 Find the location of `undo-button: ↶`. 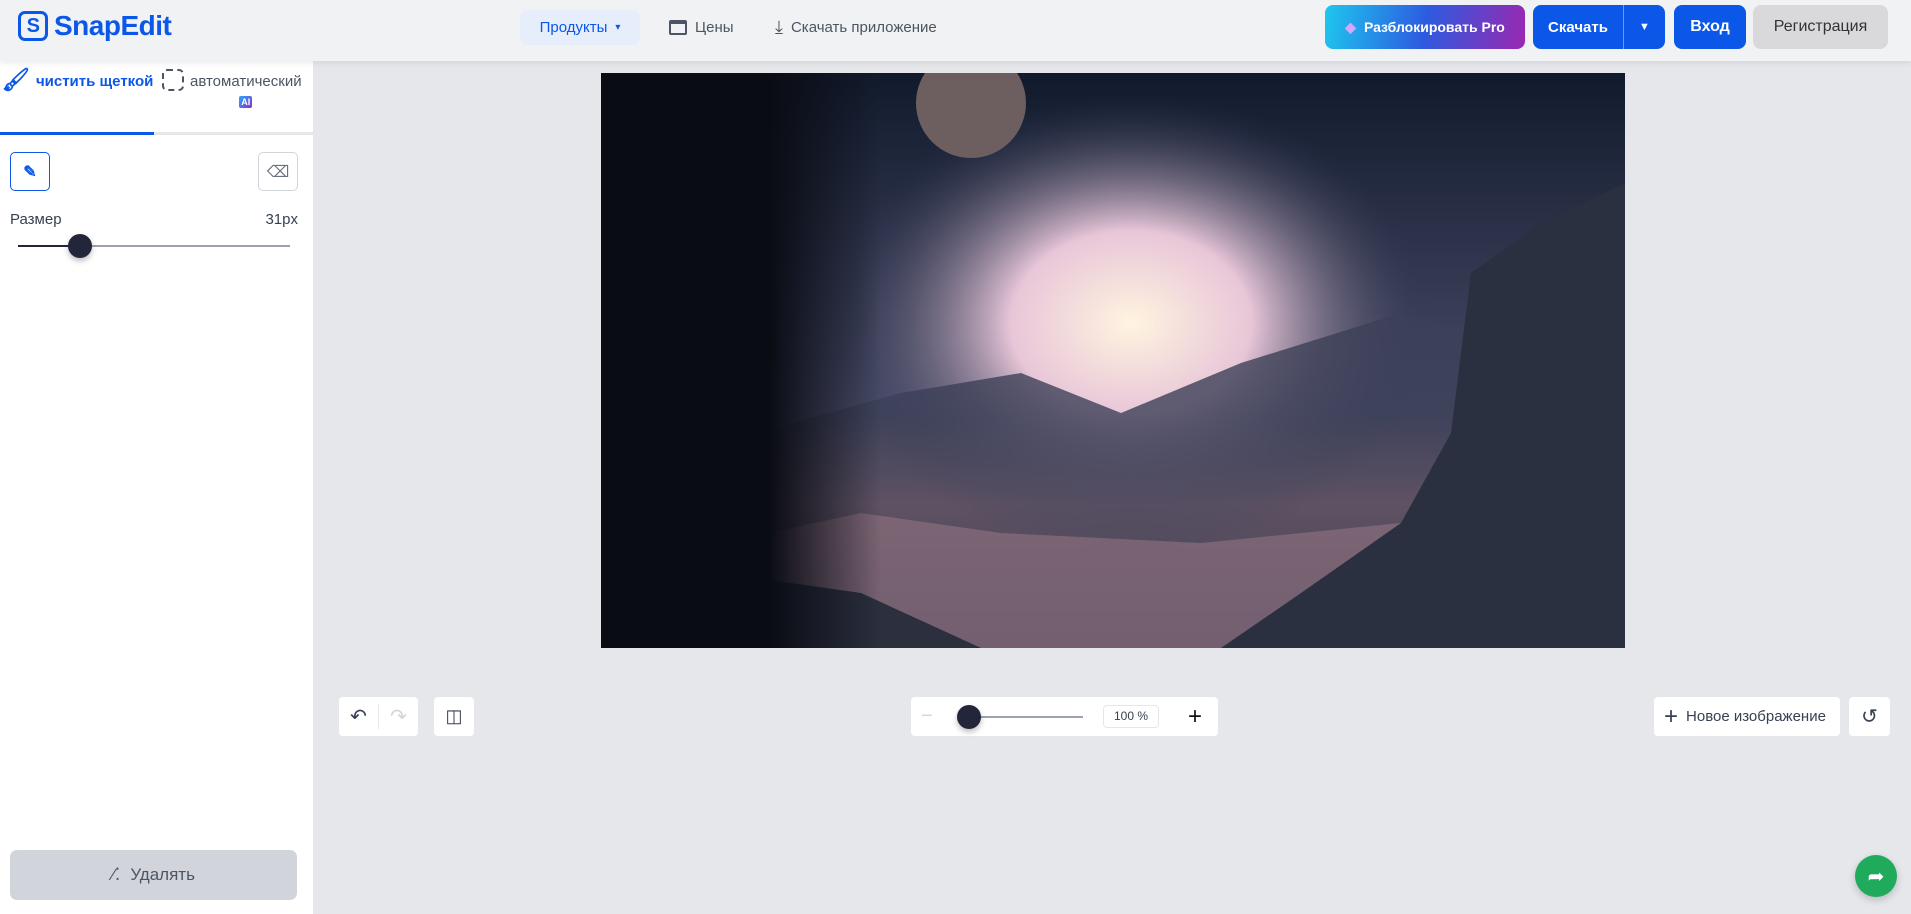

undo-button: ↶ is located at coordinates (359, 716).